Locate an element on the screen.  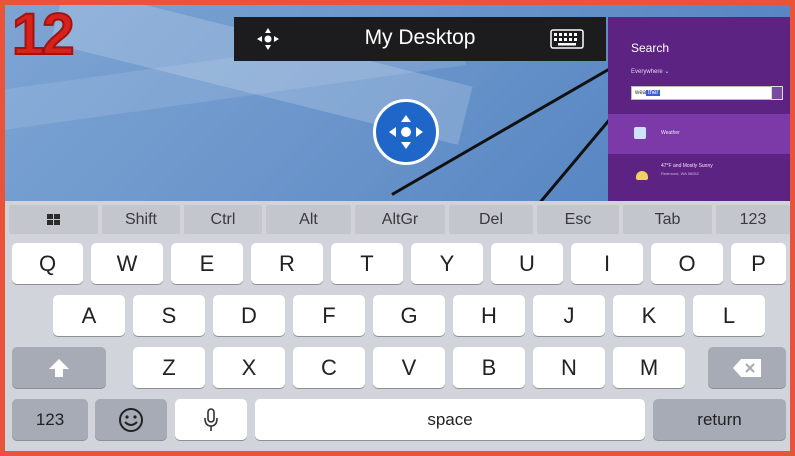
shift-arrow-icon is located at coordinates (59, 367).